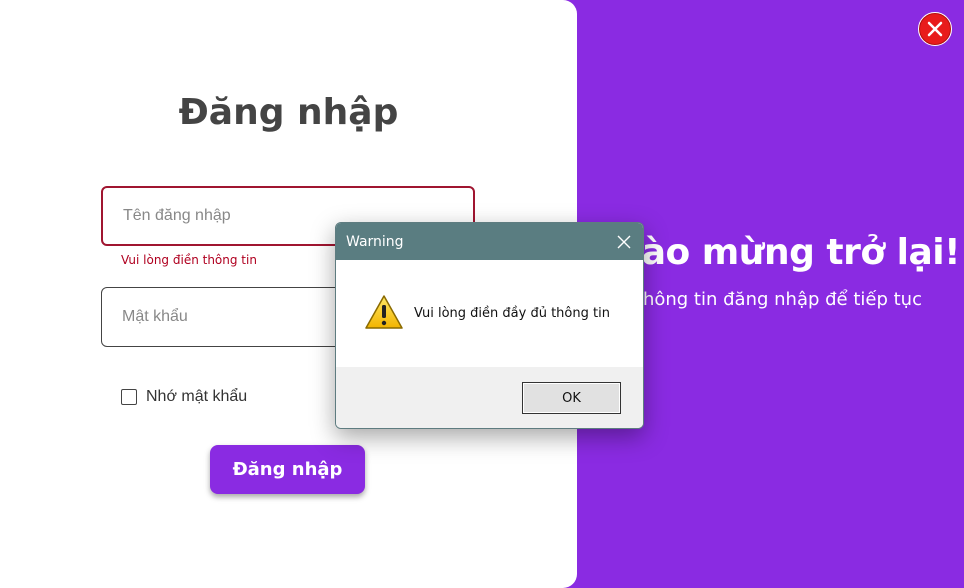 This screenshot has height=588, width=964. Describe the element at coordinates (512, 313) in the screenshot. I see `dialog-message: Vui lòng điền đầy đủ thông tin` at that location.